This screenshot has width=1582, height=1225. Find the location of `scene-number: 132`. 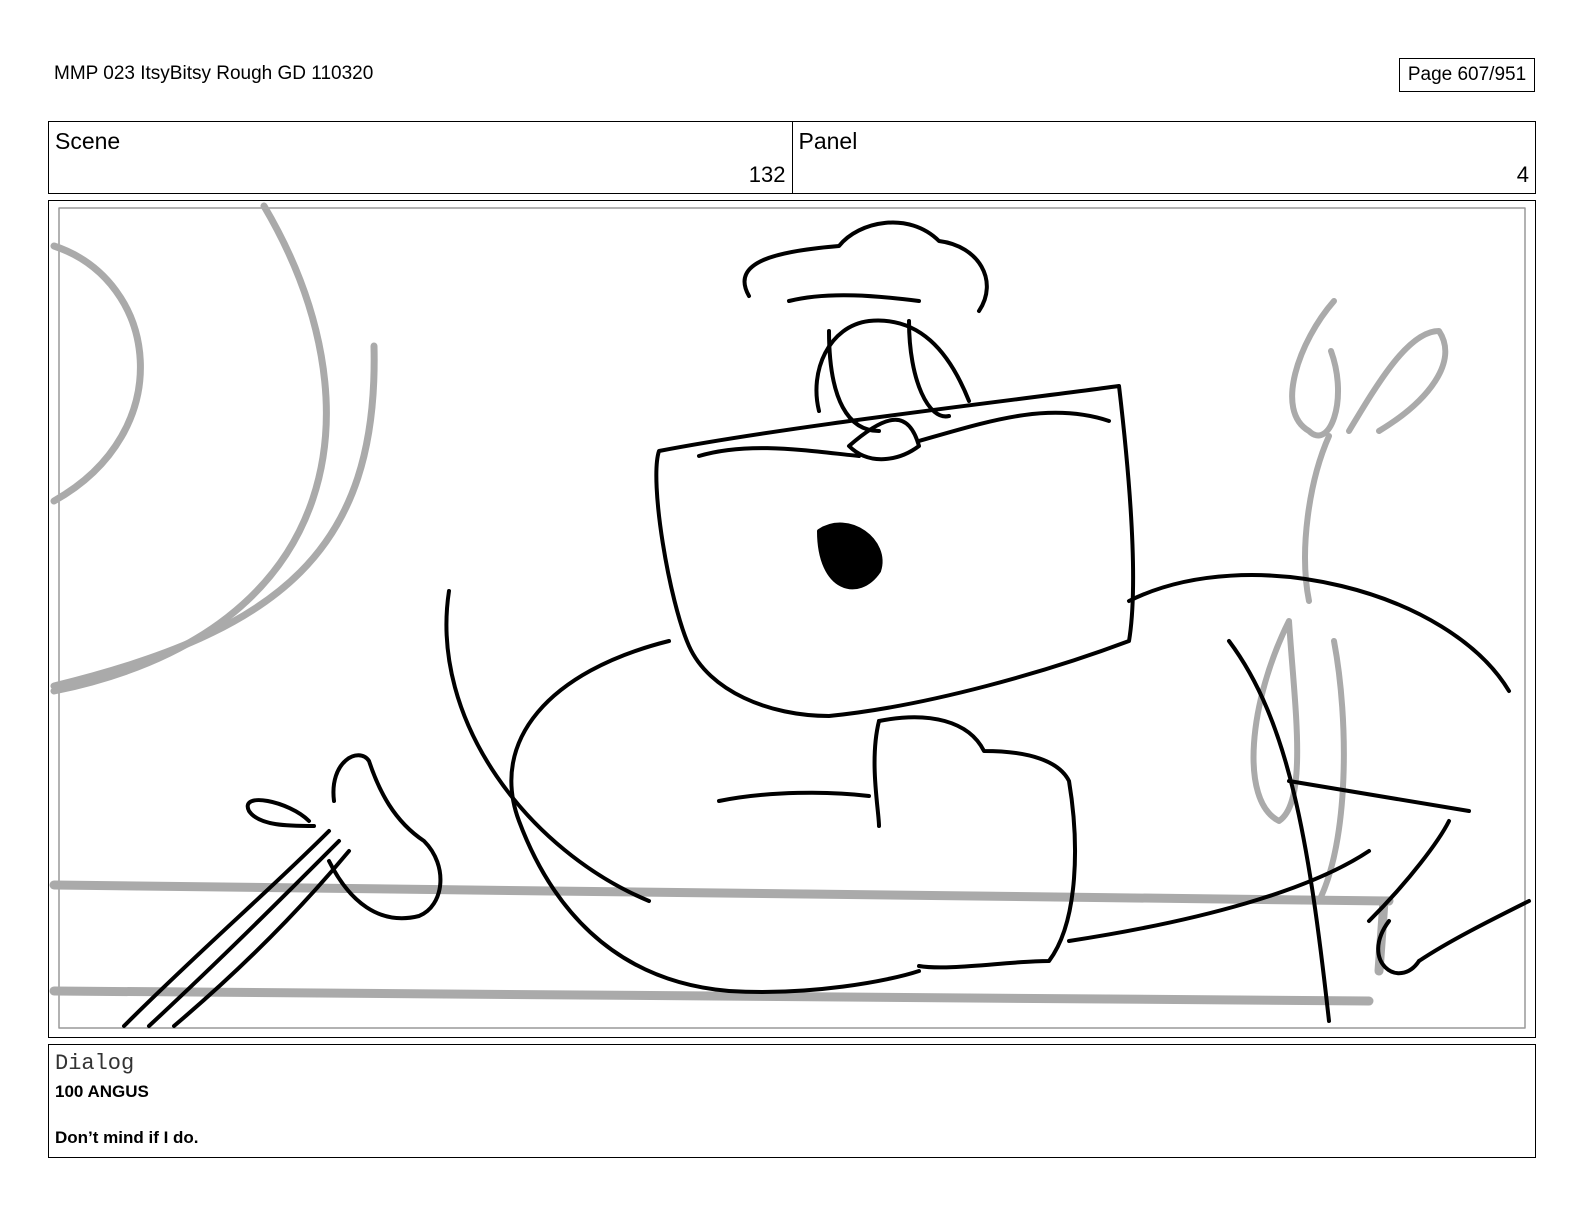

scene-number: 132 is located at coordinates (767, 174).